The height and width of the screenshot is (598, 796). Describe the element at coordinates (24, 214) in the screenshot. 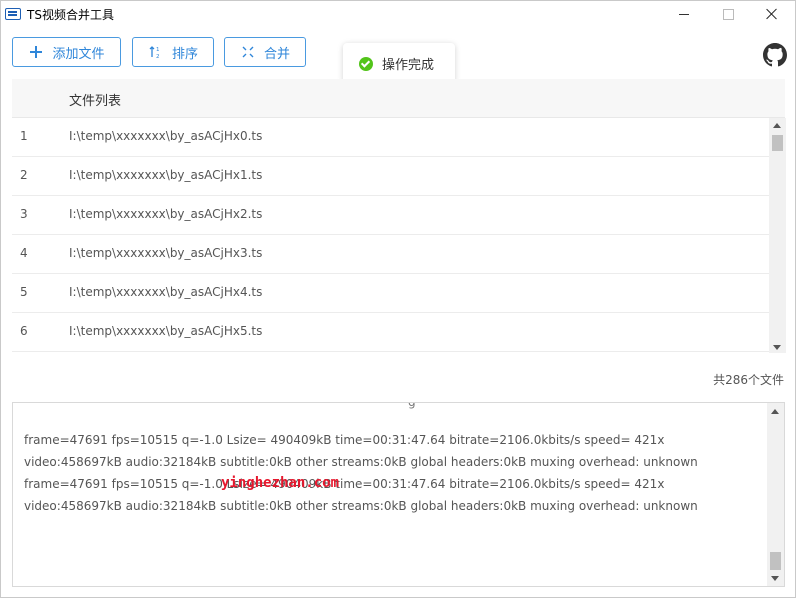

I see `row-index: 3` at that location.